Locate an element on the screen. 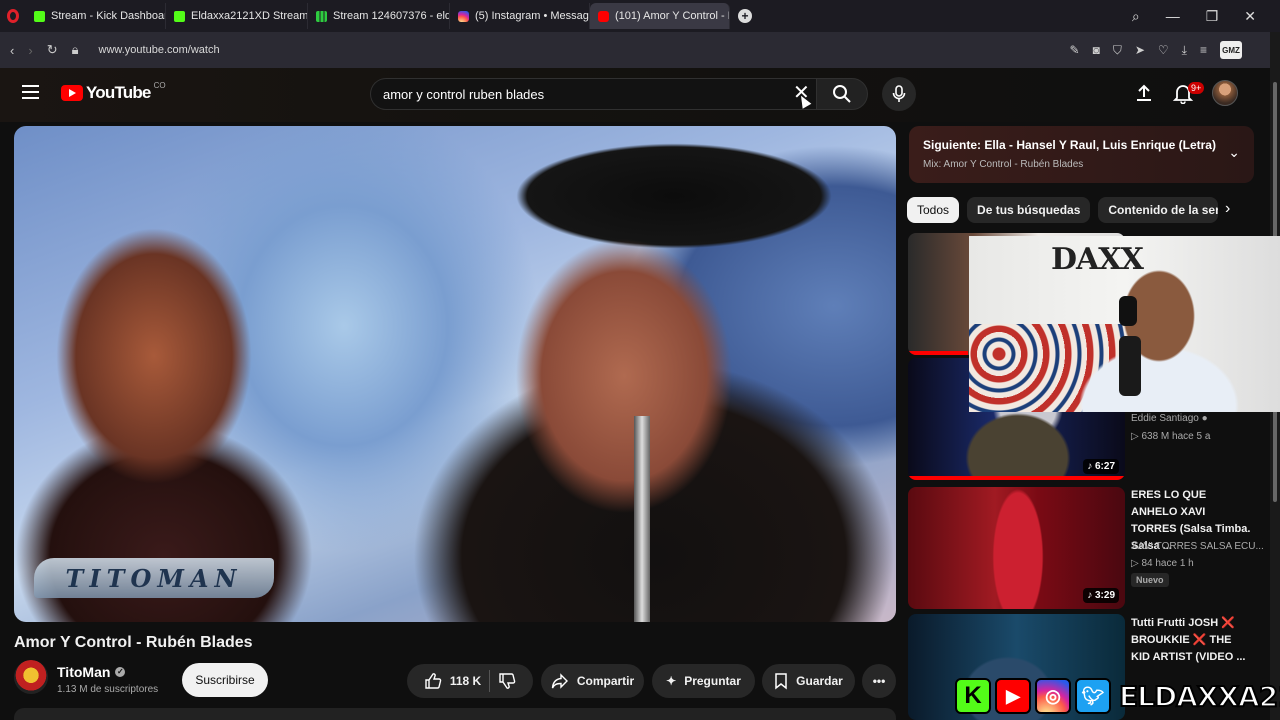 Image resolution: width=1280 pixels, height=720 pixels. webcam-streamer is located at coordinates (1159, 334).